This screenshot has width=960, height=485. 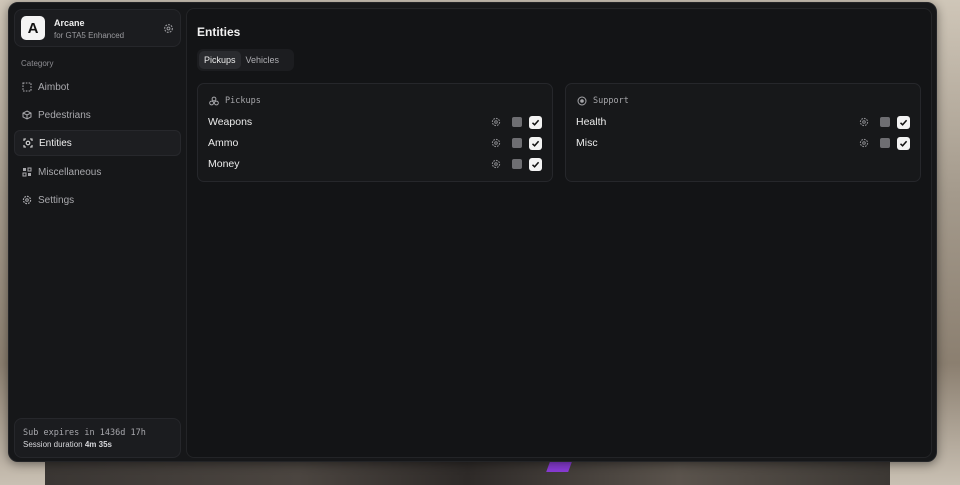 I want to click on app-name: Arcane, so click(x=69, y=23).